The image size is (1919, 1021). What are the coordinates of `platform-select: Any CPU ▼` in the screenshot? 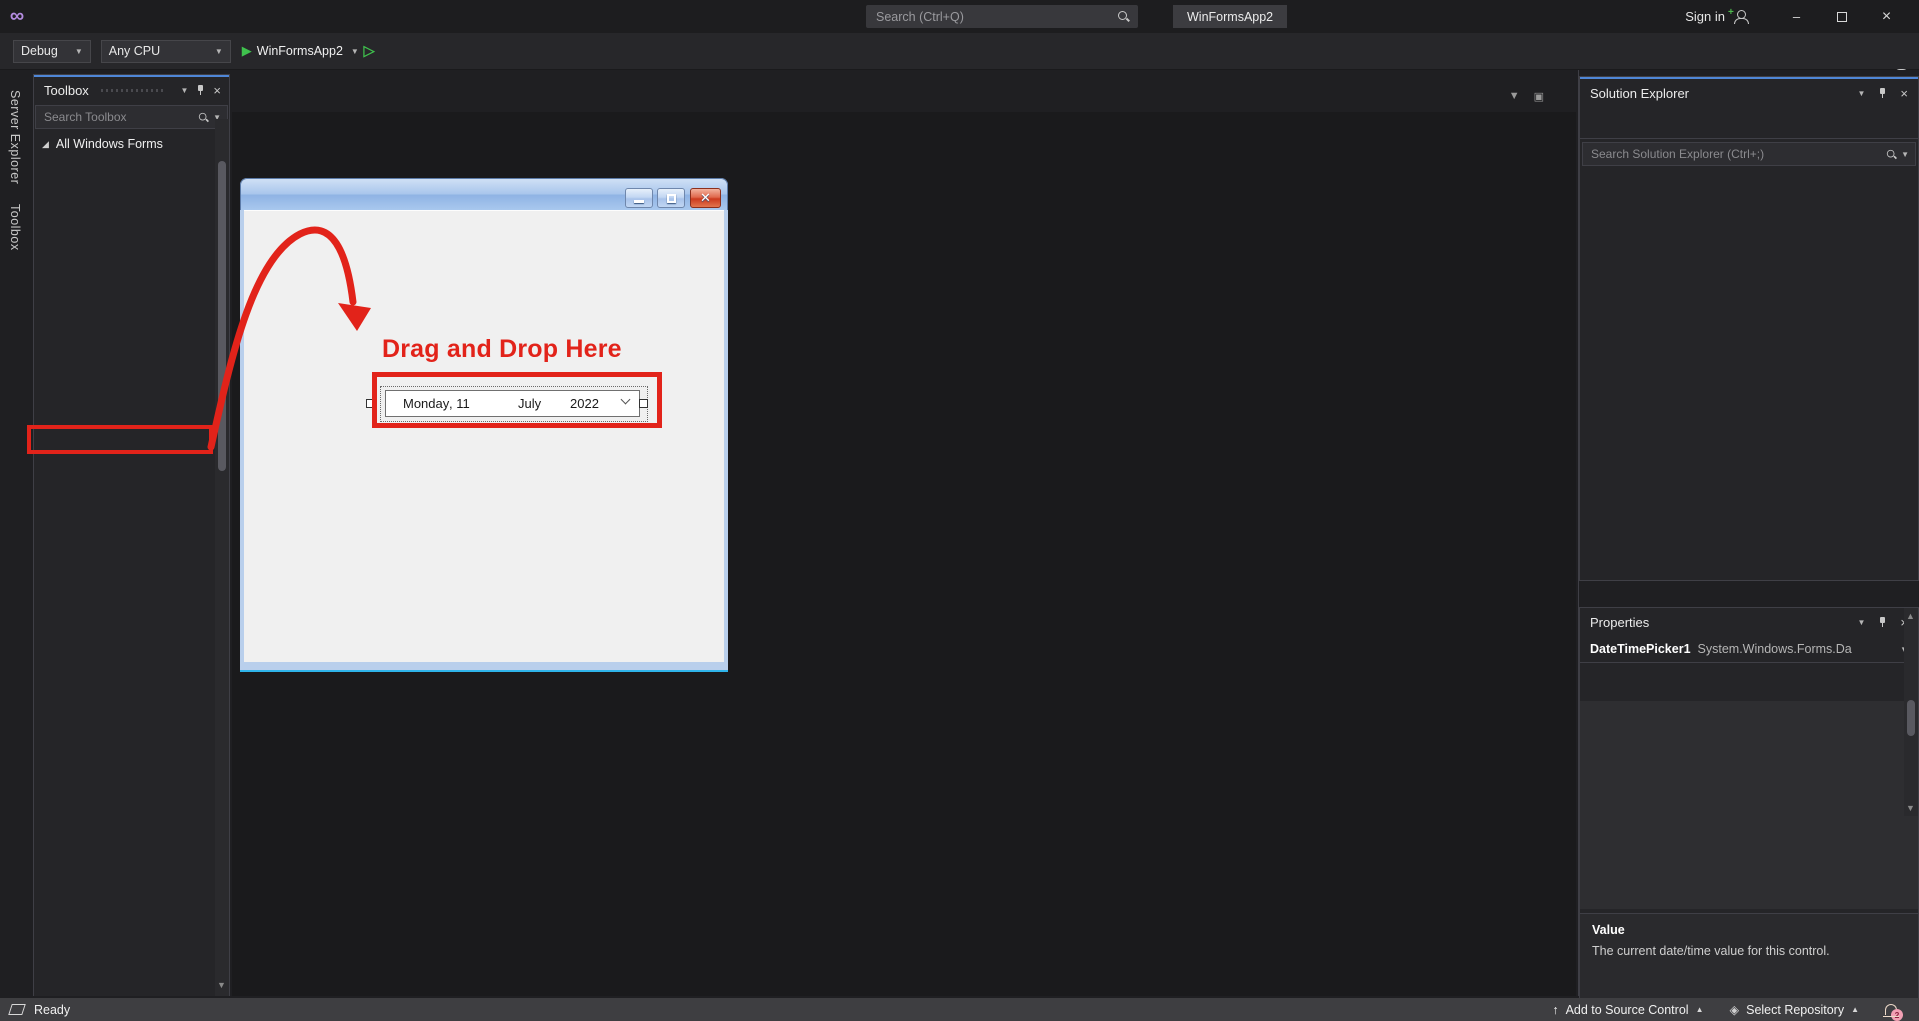 It's located at (165, 51).